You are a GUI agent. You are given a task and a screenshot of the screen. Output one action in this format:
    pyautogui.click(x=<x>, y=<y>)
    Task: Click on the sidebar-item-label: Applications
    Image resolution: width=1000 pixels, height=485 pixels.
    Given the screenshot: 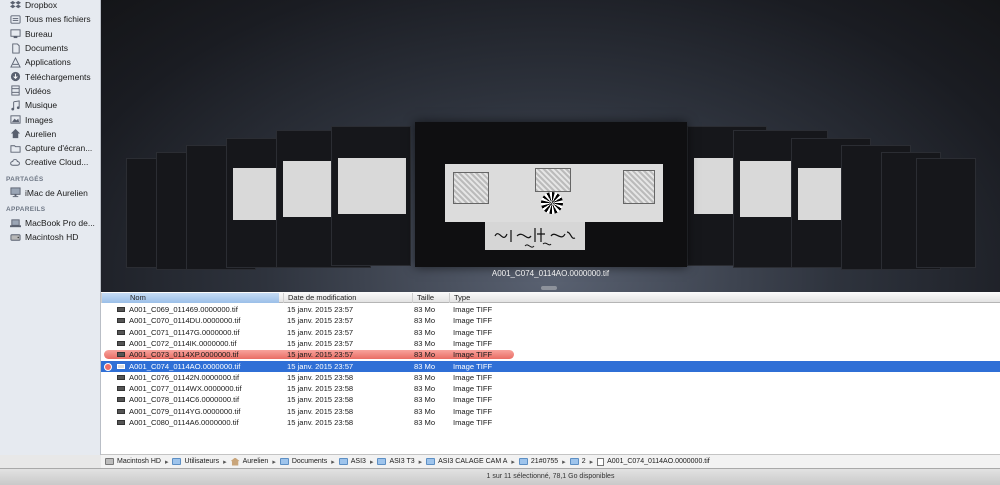 What is the action you would take?
    pyautogui.click(x=48, y=62)
    